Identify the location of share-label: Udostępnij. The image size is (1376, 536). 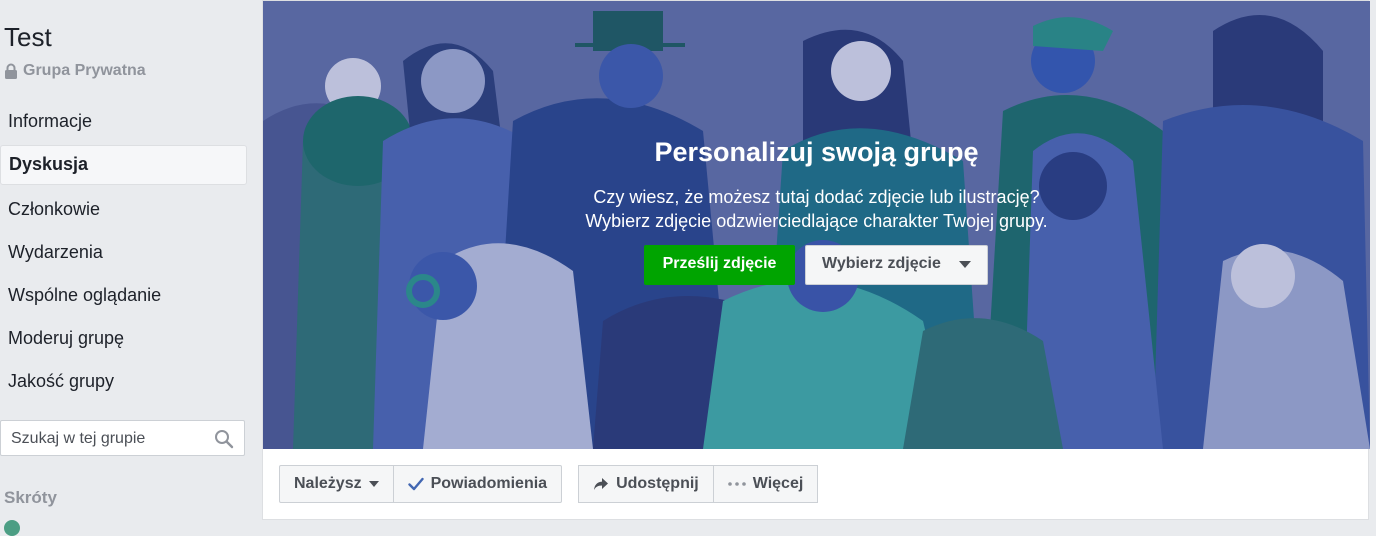
(657, 483).